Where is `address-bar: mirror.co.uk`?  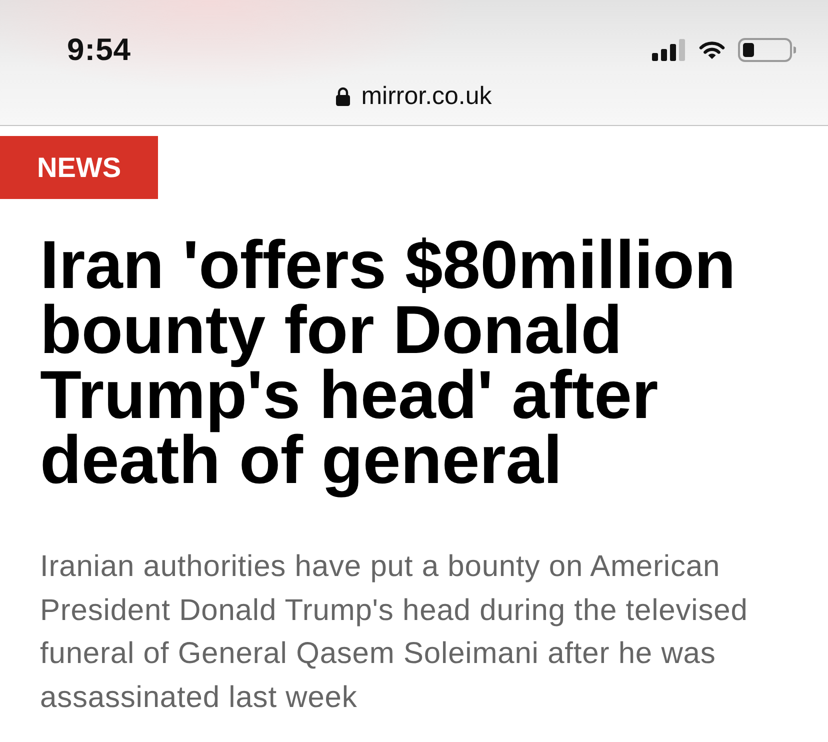 address-bar: mirror.co.uk is located at coordinates (414, 96).